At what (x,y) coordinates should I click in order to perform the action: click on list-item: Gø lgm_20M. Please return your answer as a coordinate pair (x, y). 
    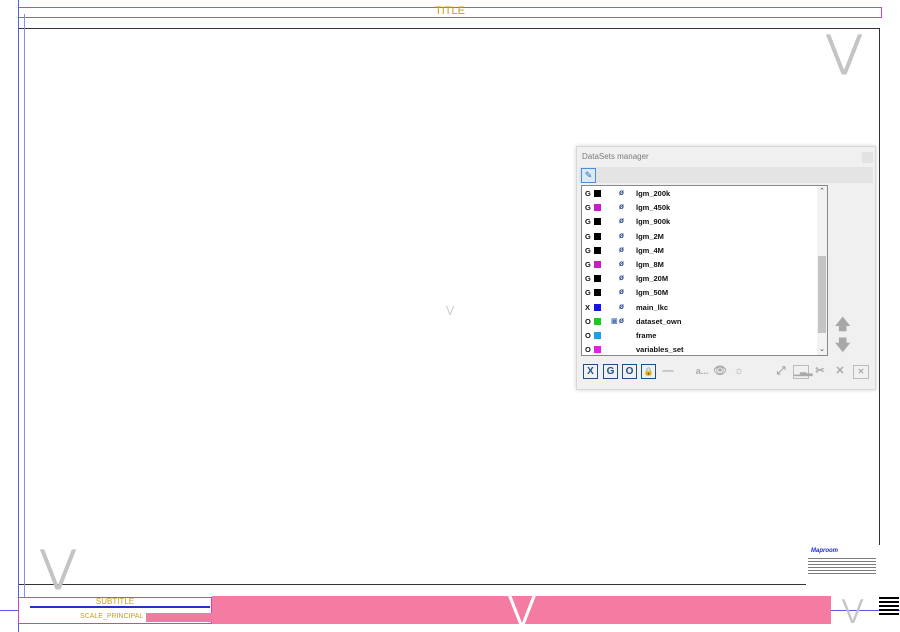
    Looking at the image, I should click on (699, 279).